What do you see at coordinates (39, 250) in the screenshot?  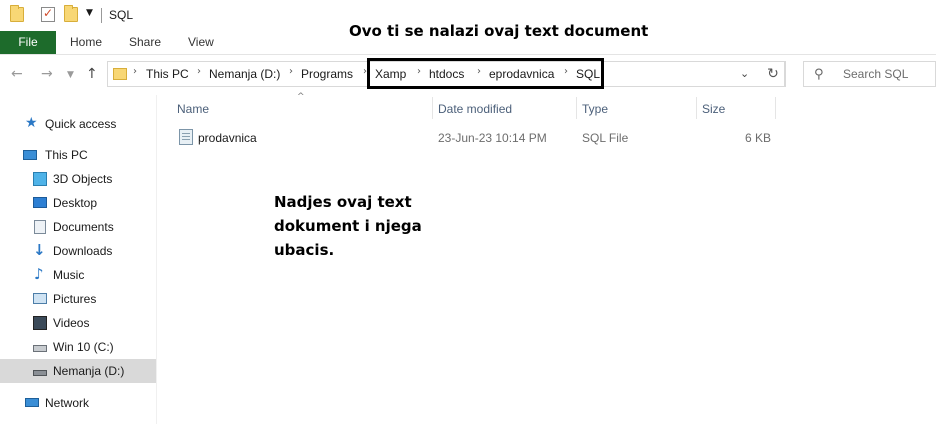 I see `download-arrow-icon: ↓` at bounding box center [39, 250].